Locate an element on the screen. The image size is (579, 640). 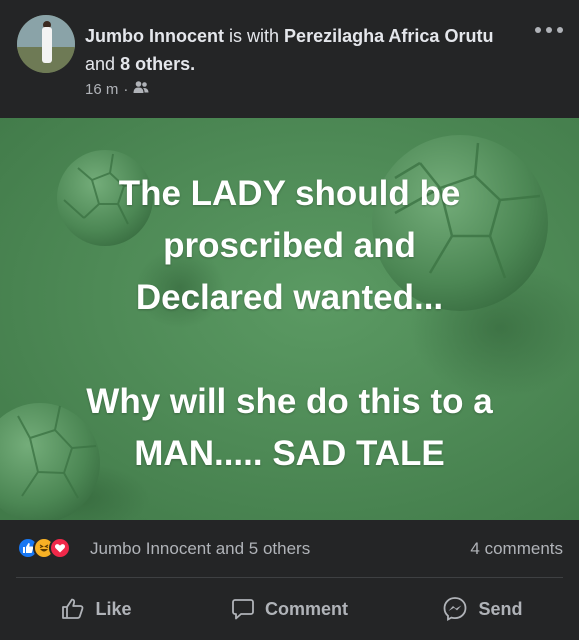
comment-button: Comment is located at coordinates (289, 609).